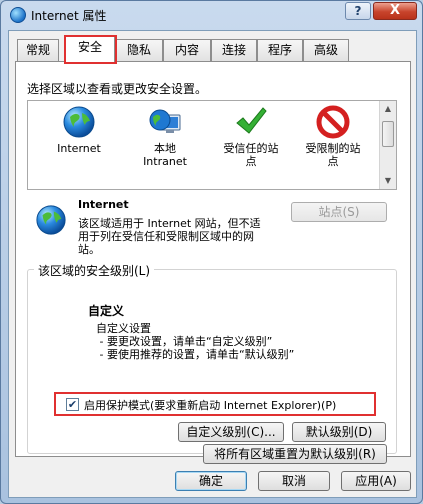 The height and width of the screenshot is (504, 423). Describe the element at coordinates (211, 16) in the screenshot. I see `title-bar: Internet 属性 ? X` at that location.